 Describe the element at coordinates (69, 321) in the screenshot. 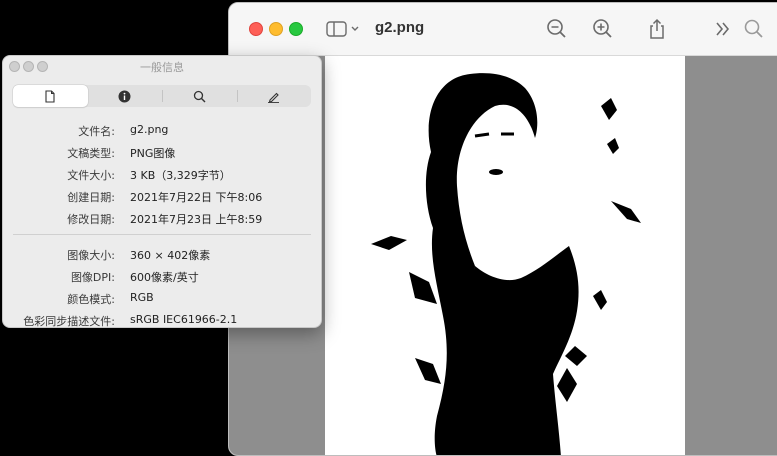

I see `info-label: 色彩同步描述文件:` at that location.